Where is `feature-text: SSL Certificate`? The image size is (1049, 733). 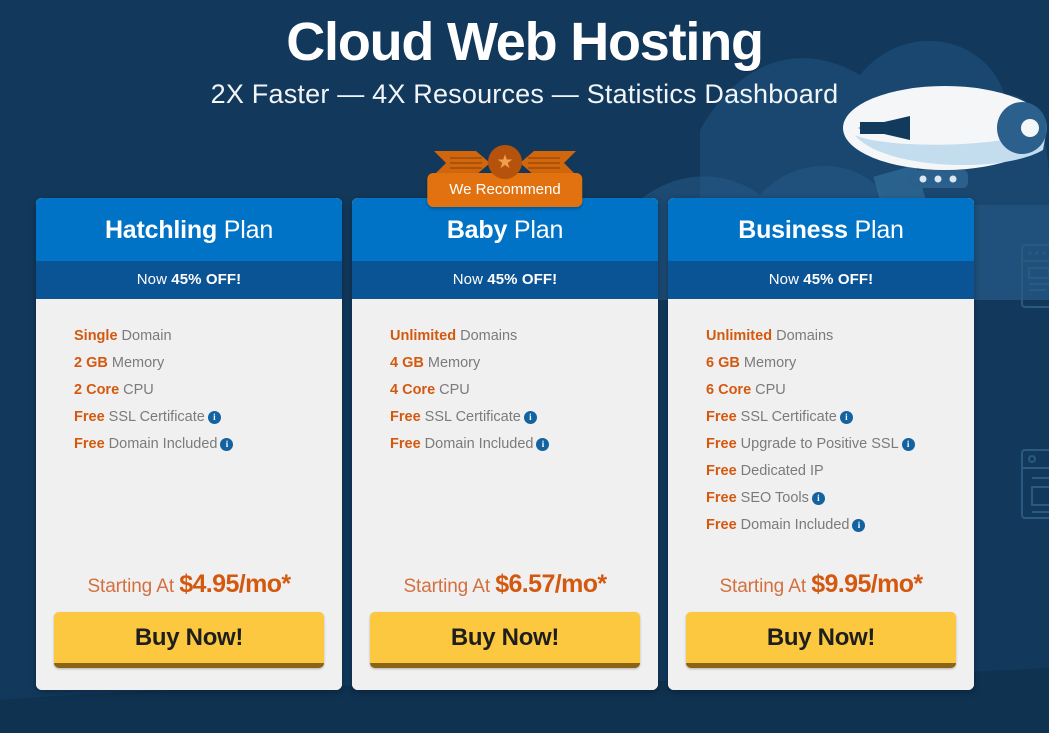
feature-text: SSL Certificate is located at coordinates (470, 417).